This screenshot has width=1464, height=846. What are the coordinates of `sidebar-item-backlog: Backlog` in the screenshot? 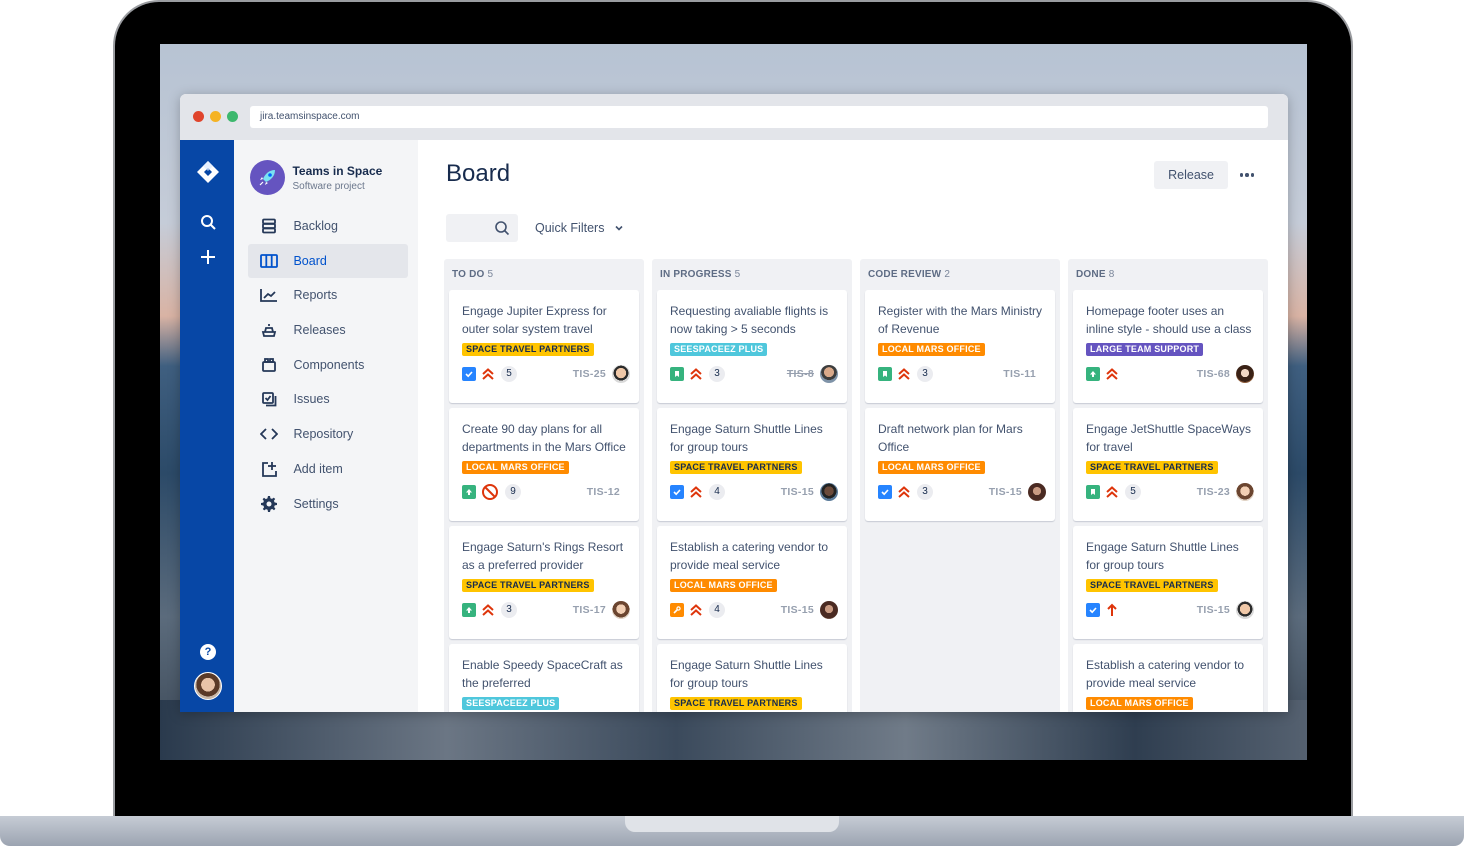 It's located at (328, 226).